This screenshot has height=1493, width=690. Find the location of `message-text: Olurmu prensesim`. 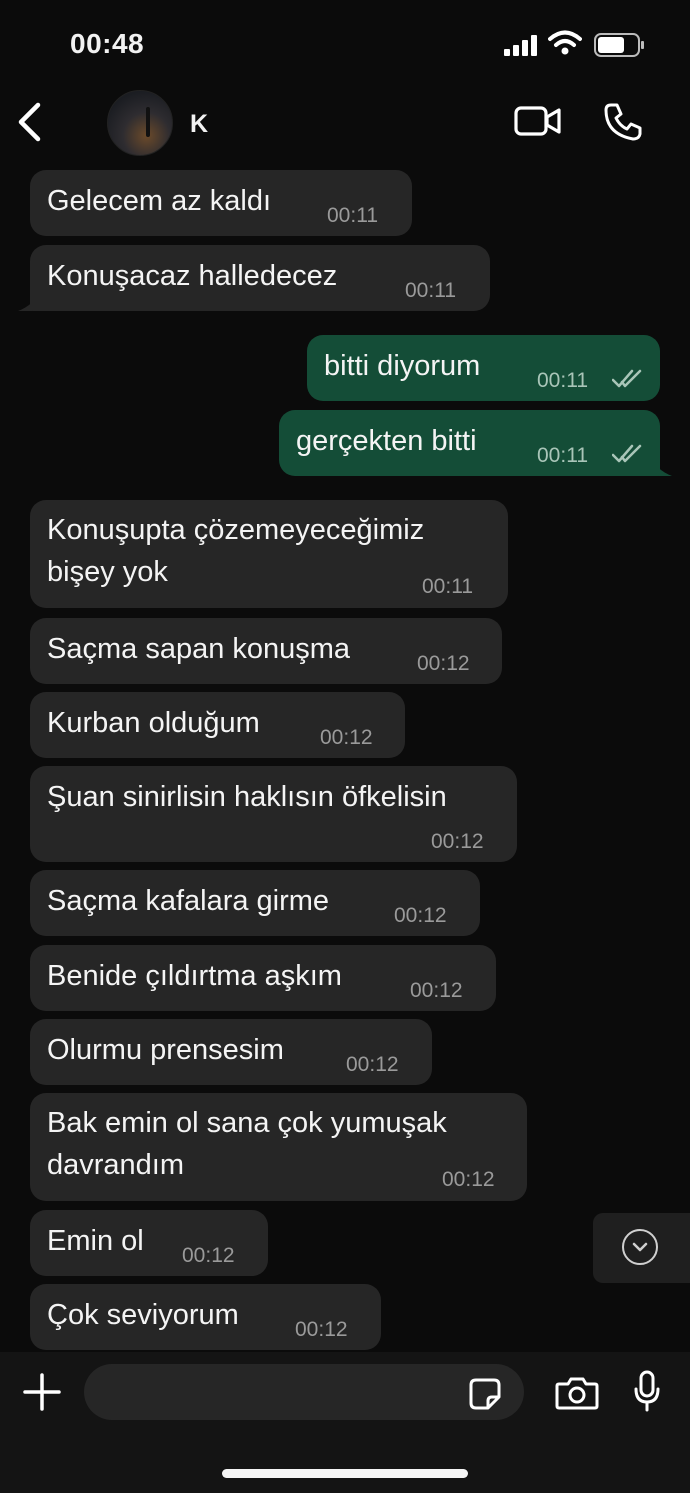

message-text: Olurmu prensesim is located at coordinates (165, 1050).